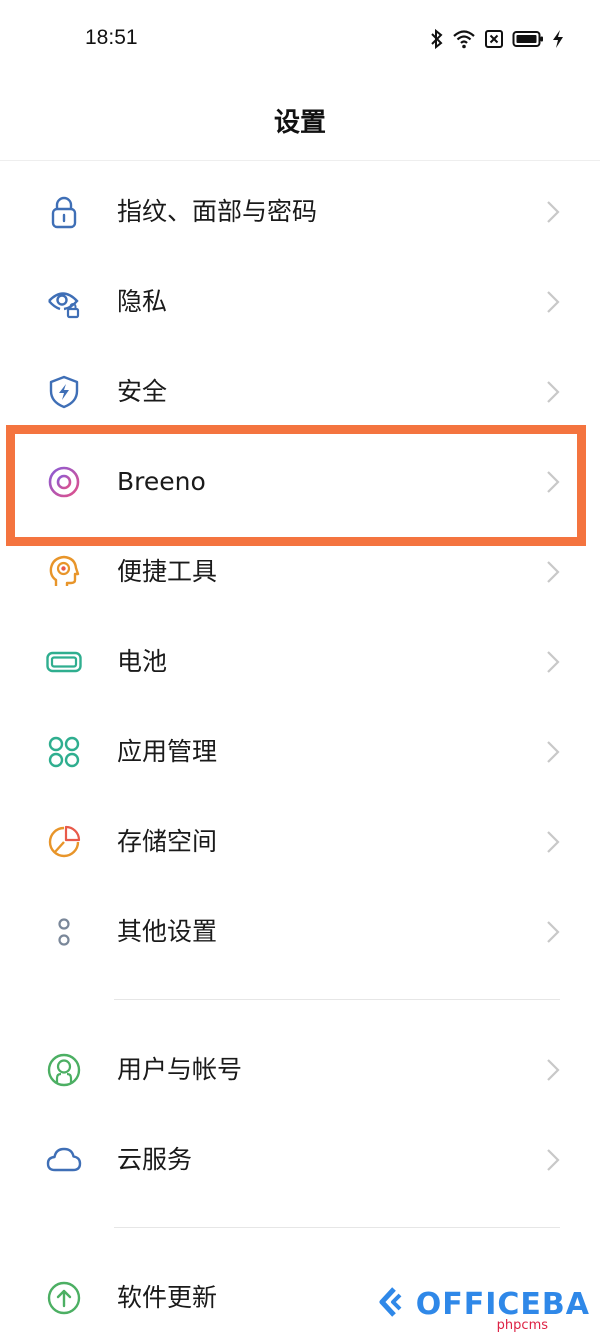 The image size is (600, 1333). What do you see at coordinates (64, 212) in the screenshot?
I see `lock-icon` at bounding box center [64, 212].